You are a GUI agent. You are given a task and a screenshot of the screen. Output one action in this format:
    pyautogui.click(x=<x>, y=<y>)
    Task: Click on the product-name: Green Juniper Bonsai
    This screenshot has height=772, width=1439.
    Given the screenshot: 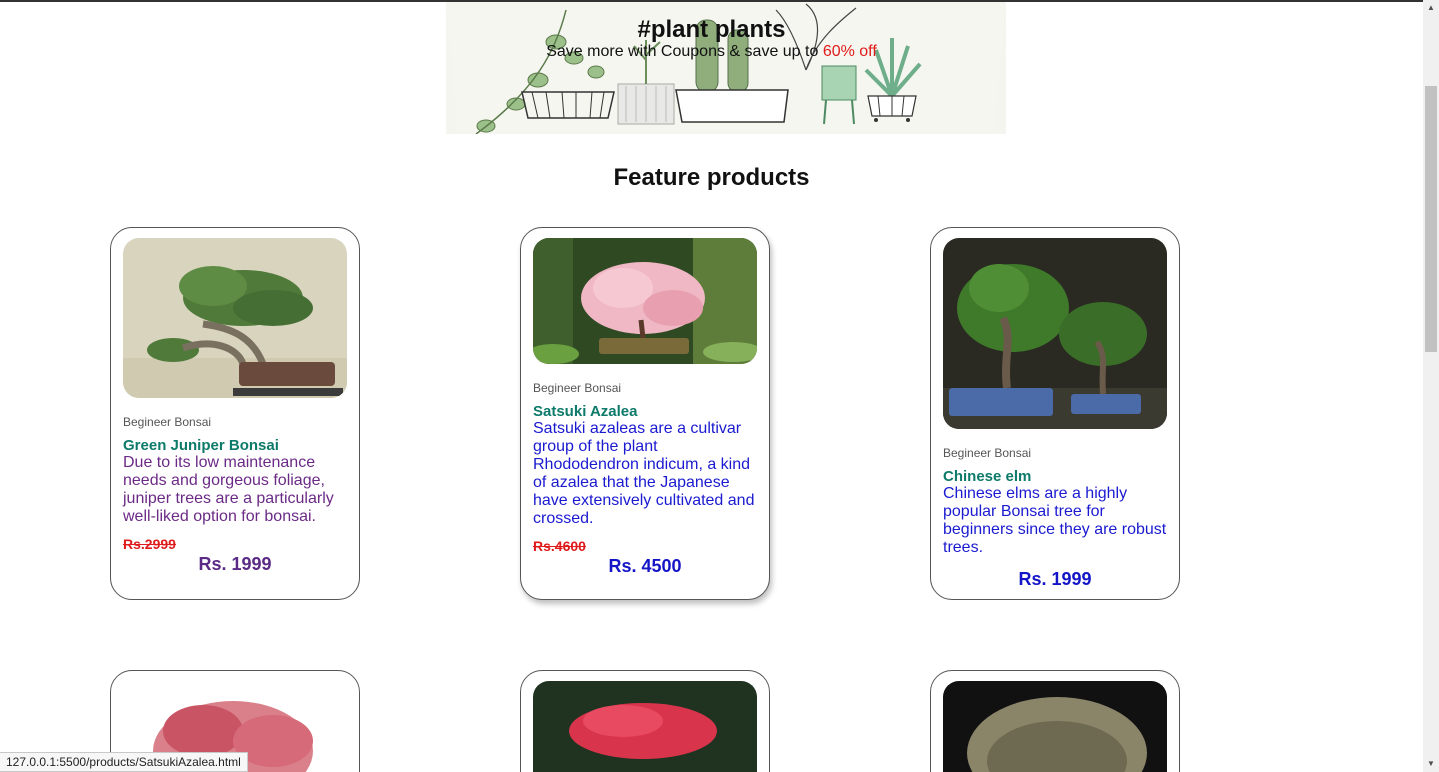 What is the action you would take?
    pyautogui.click(x=201, y=445)
    